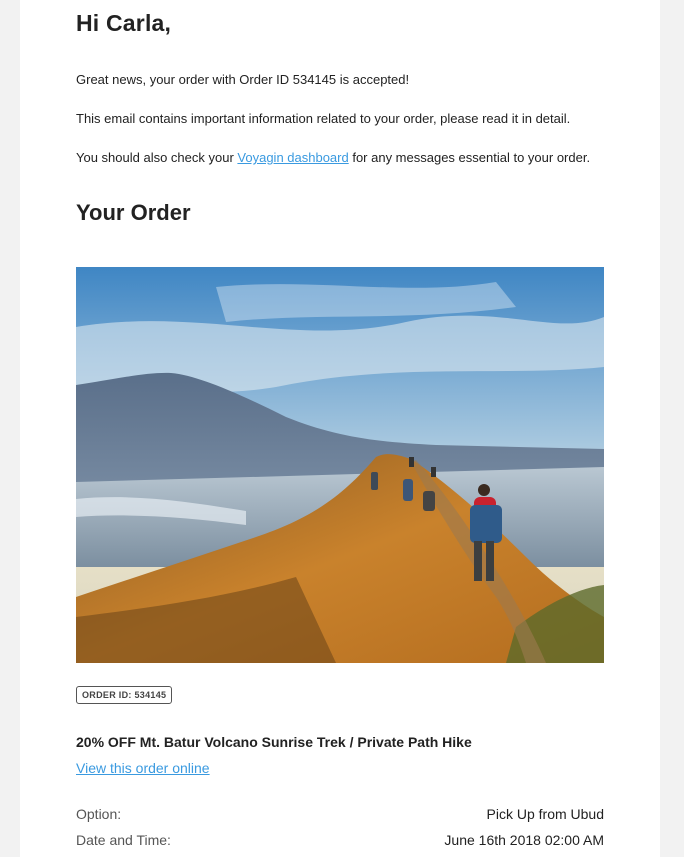 The height and width of the screenshot is (857, 684). What do you see at coordinates (292, 157) in the screenshot?
I see `voyagin-dashboard-link: Voyagin dashboard` at bounding box center [292, 157].